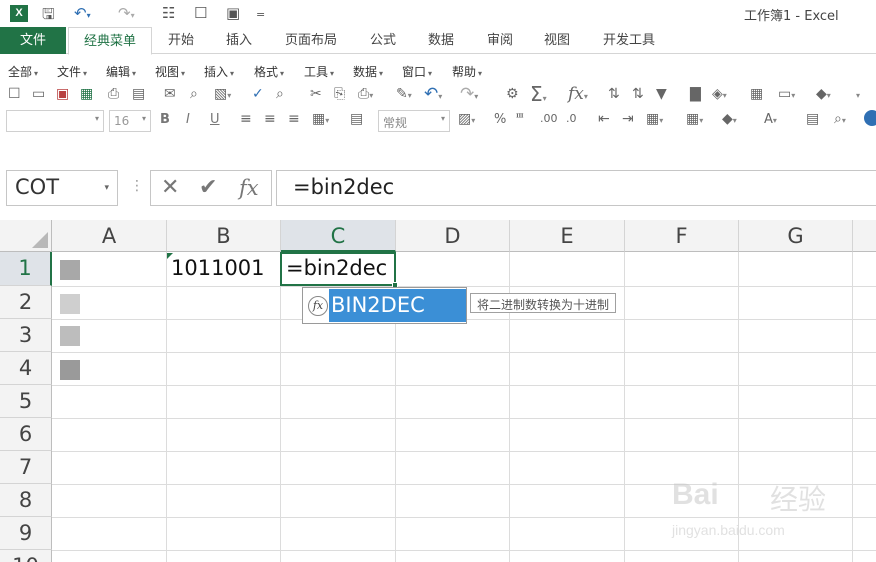 The width and height of the screenshot is (876, 562). I want to click on tab-home: 开始, so click(181, 40).